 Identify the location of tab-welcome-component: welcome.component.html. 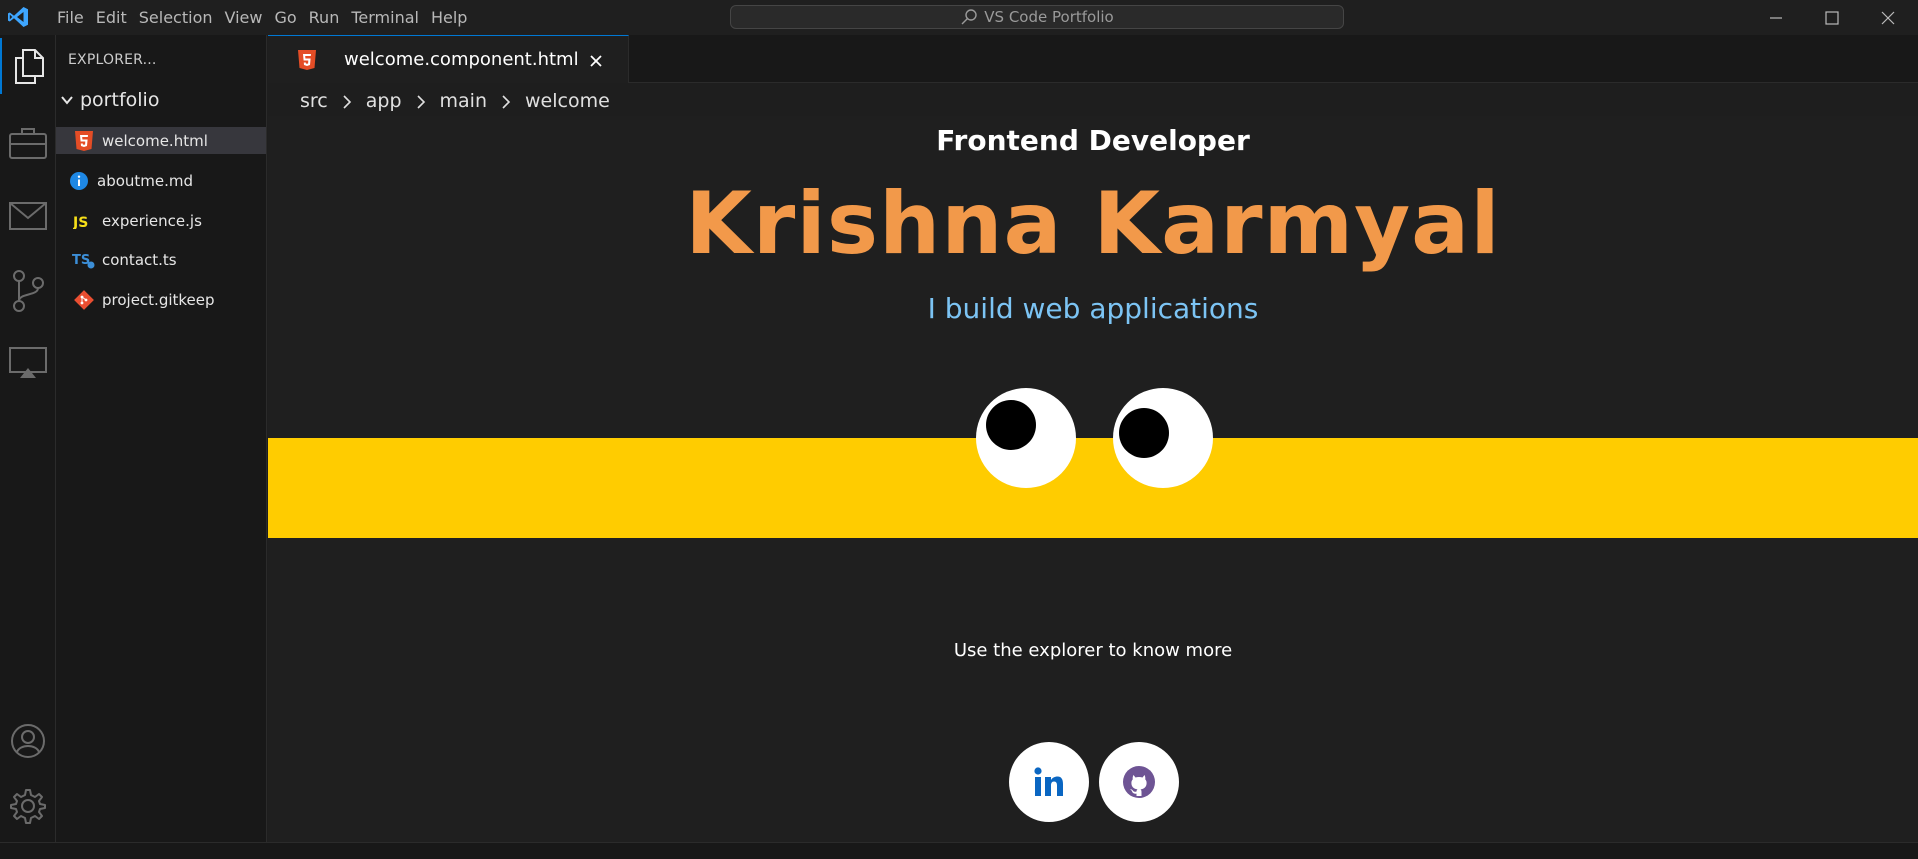
(448, 59).